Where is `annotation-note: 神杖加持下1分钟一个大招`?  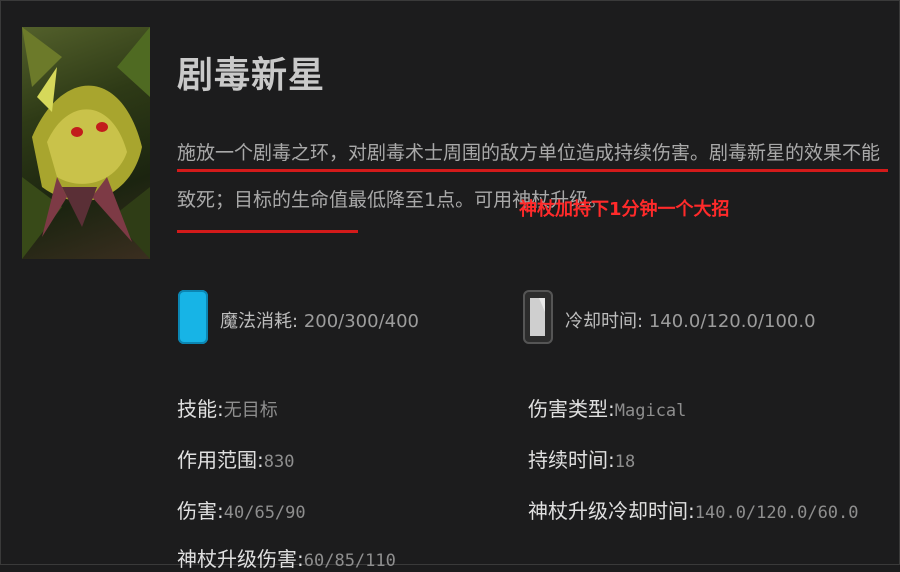
annotation-note: 神杖加持下1分钟一个大招 is located at coordinates (624, 209).